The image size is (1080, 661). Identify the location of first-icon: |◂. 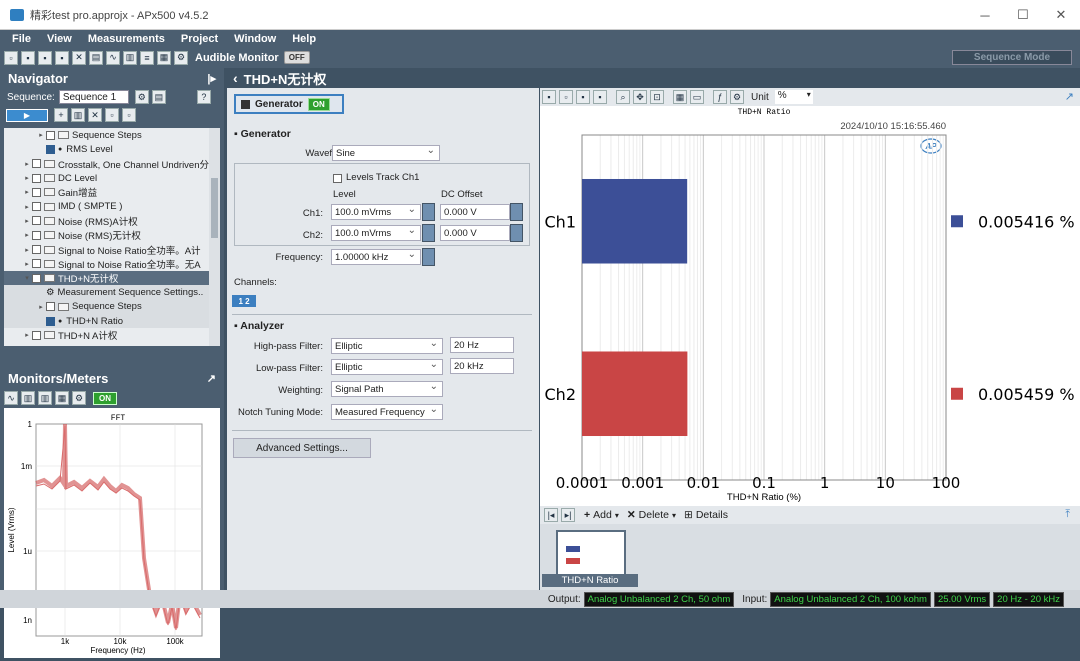
(551, 515).